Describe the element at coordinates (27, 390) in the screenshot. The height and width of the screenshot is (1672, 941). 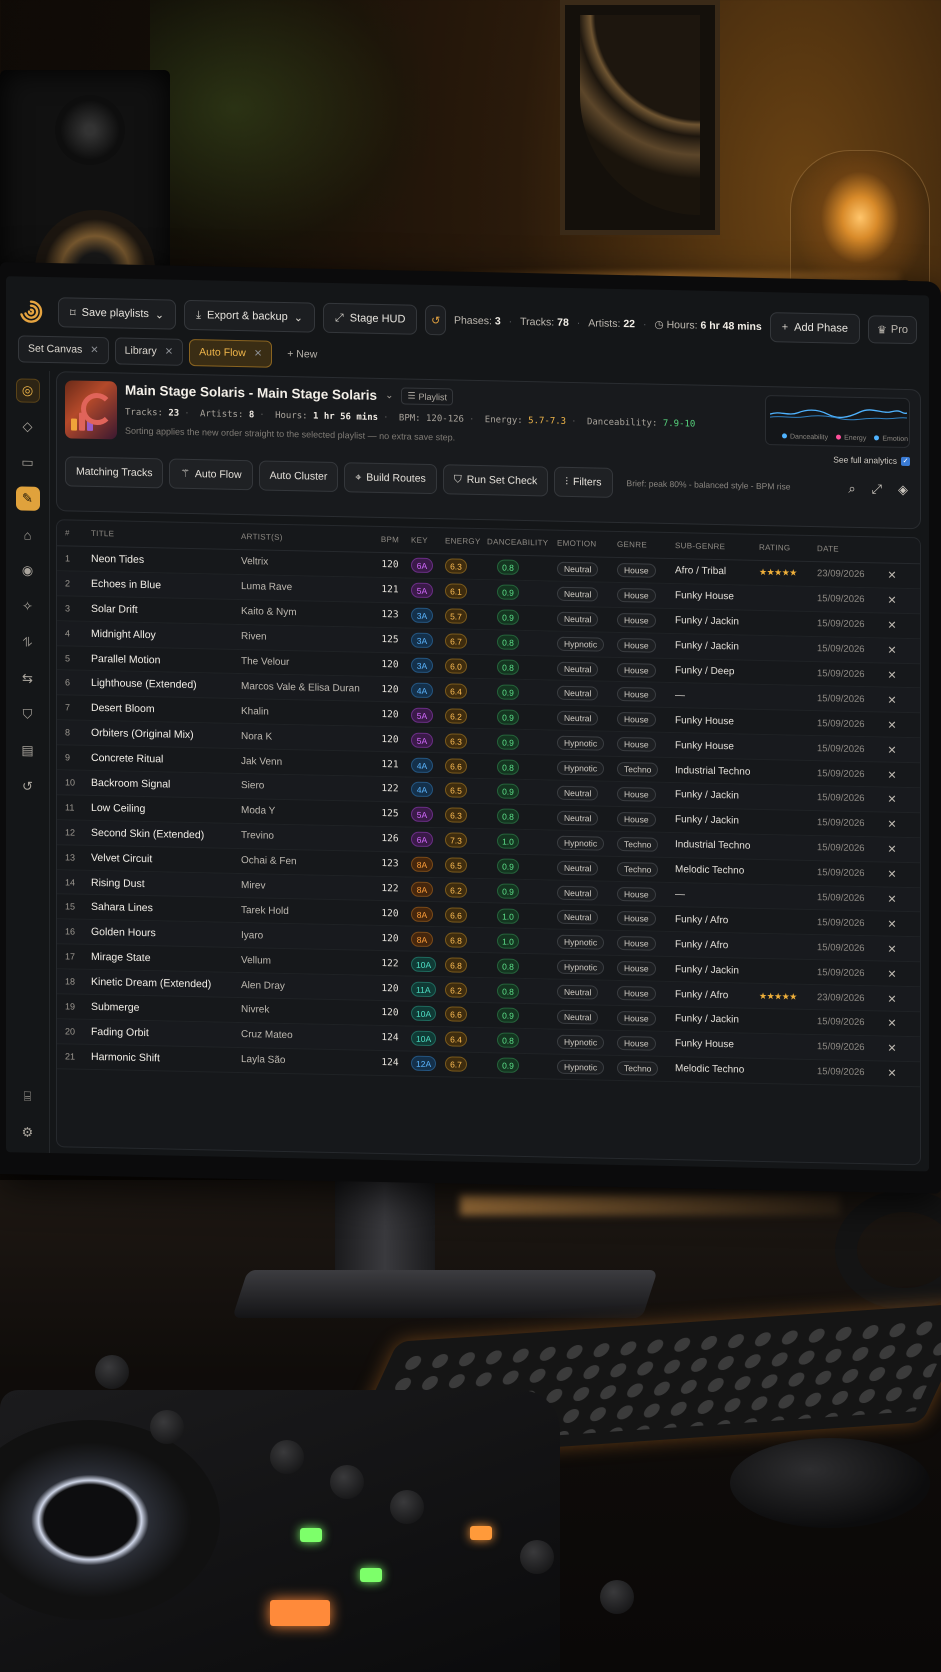
I see `auto-flow-icon: ◎` at that location.